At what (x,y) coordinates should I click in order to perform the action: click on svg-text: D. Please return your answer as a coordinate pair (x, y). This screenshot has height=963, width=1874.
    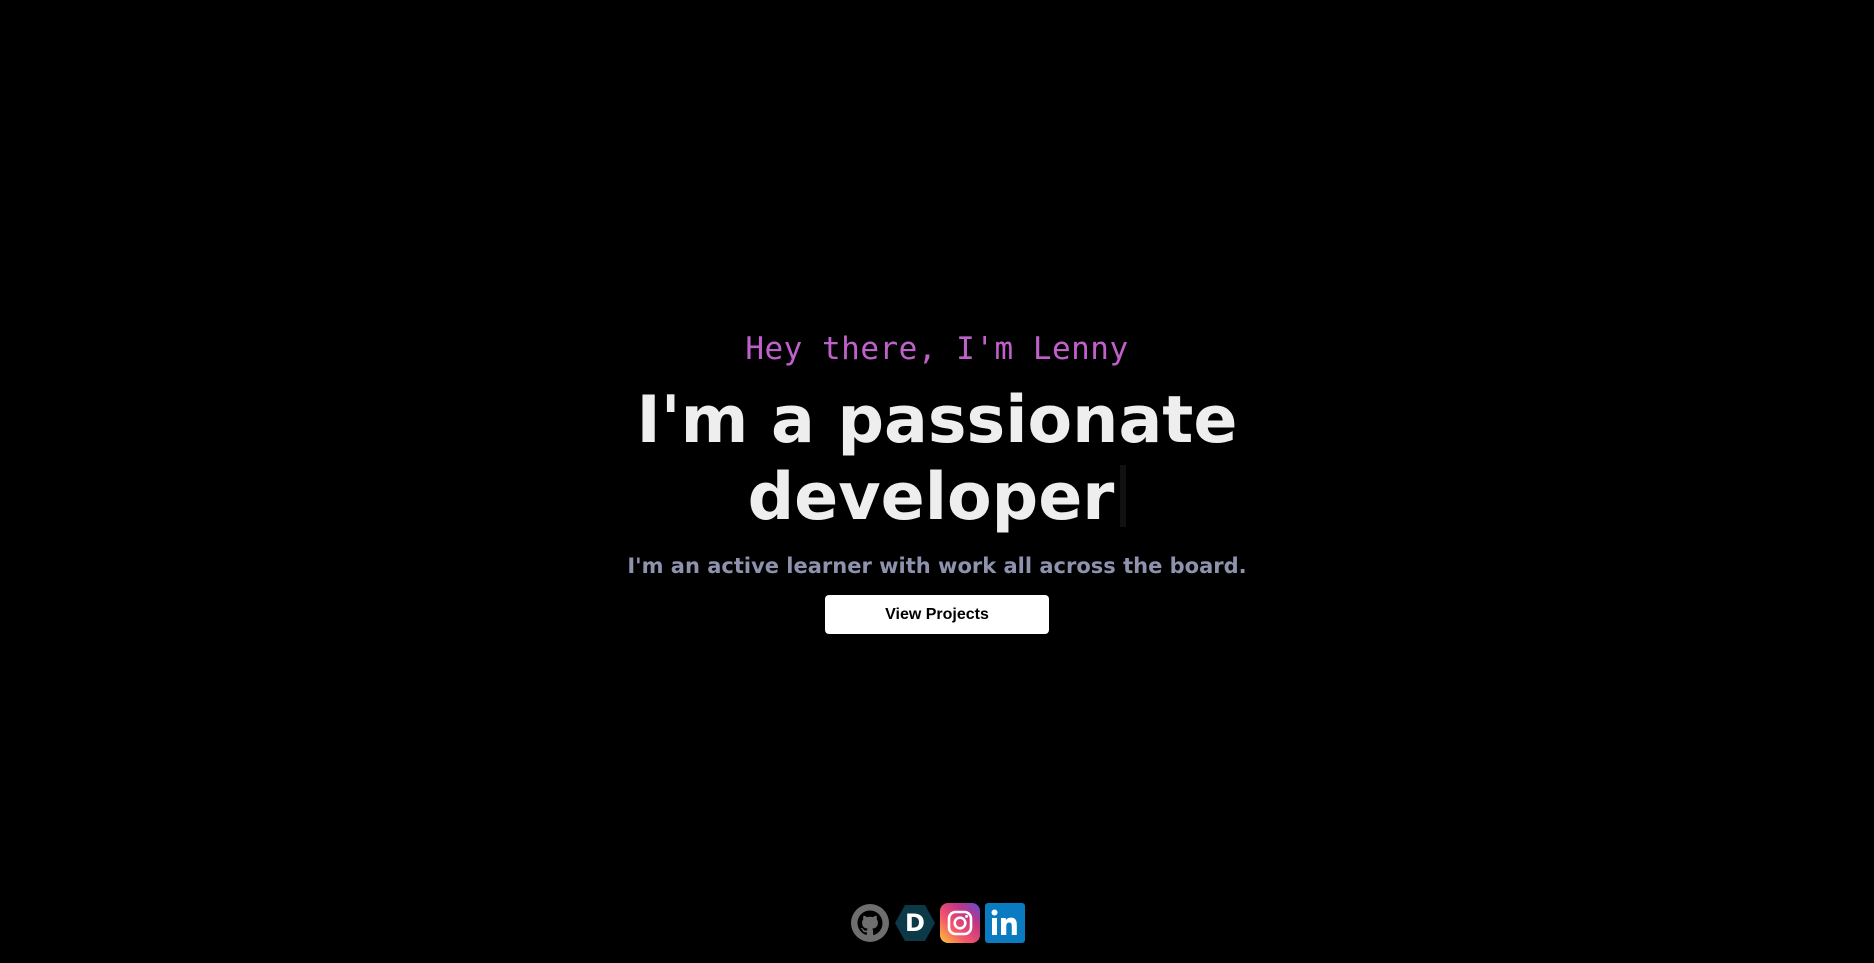
    Looking at the image, I should click on (915, 923).